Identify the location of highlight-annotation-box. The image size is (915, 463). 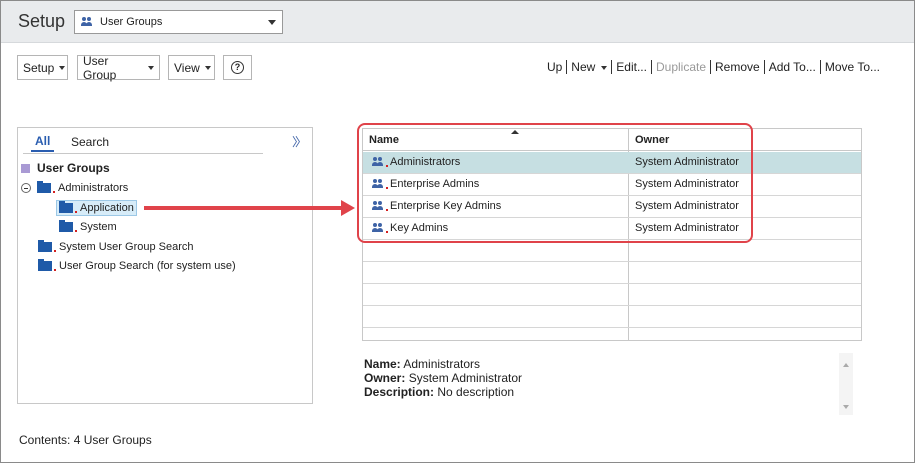
(555, 183).